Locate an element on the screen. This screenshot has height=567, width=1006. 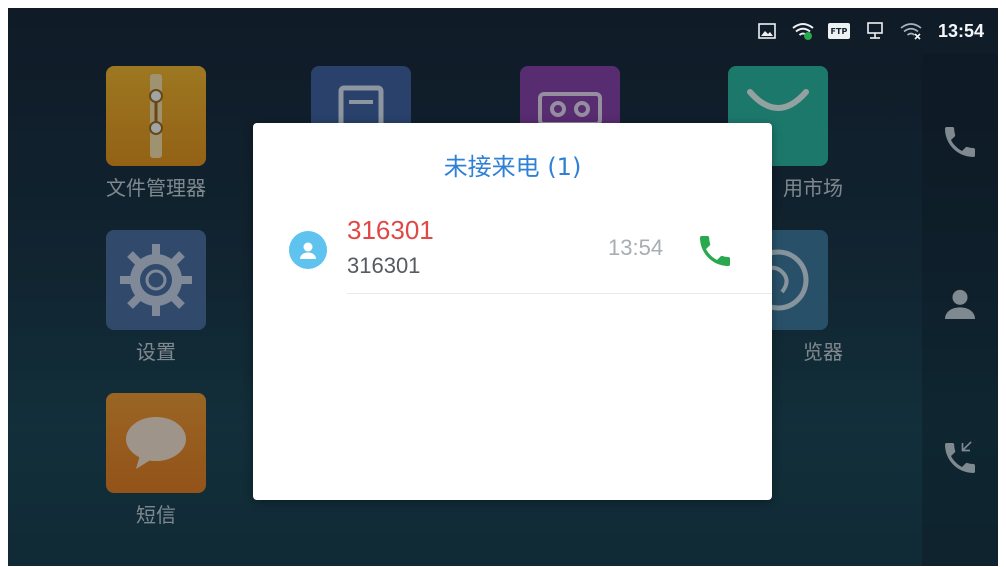
status-clock: 13:54 is located at coordinates (960, 30).